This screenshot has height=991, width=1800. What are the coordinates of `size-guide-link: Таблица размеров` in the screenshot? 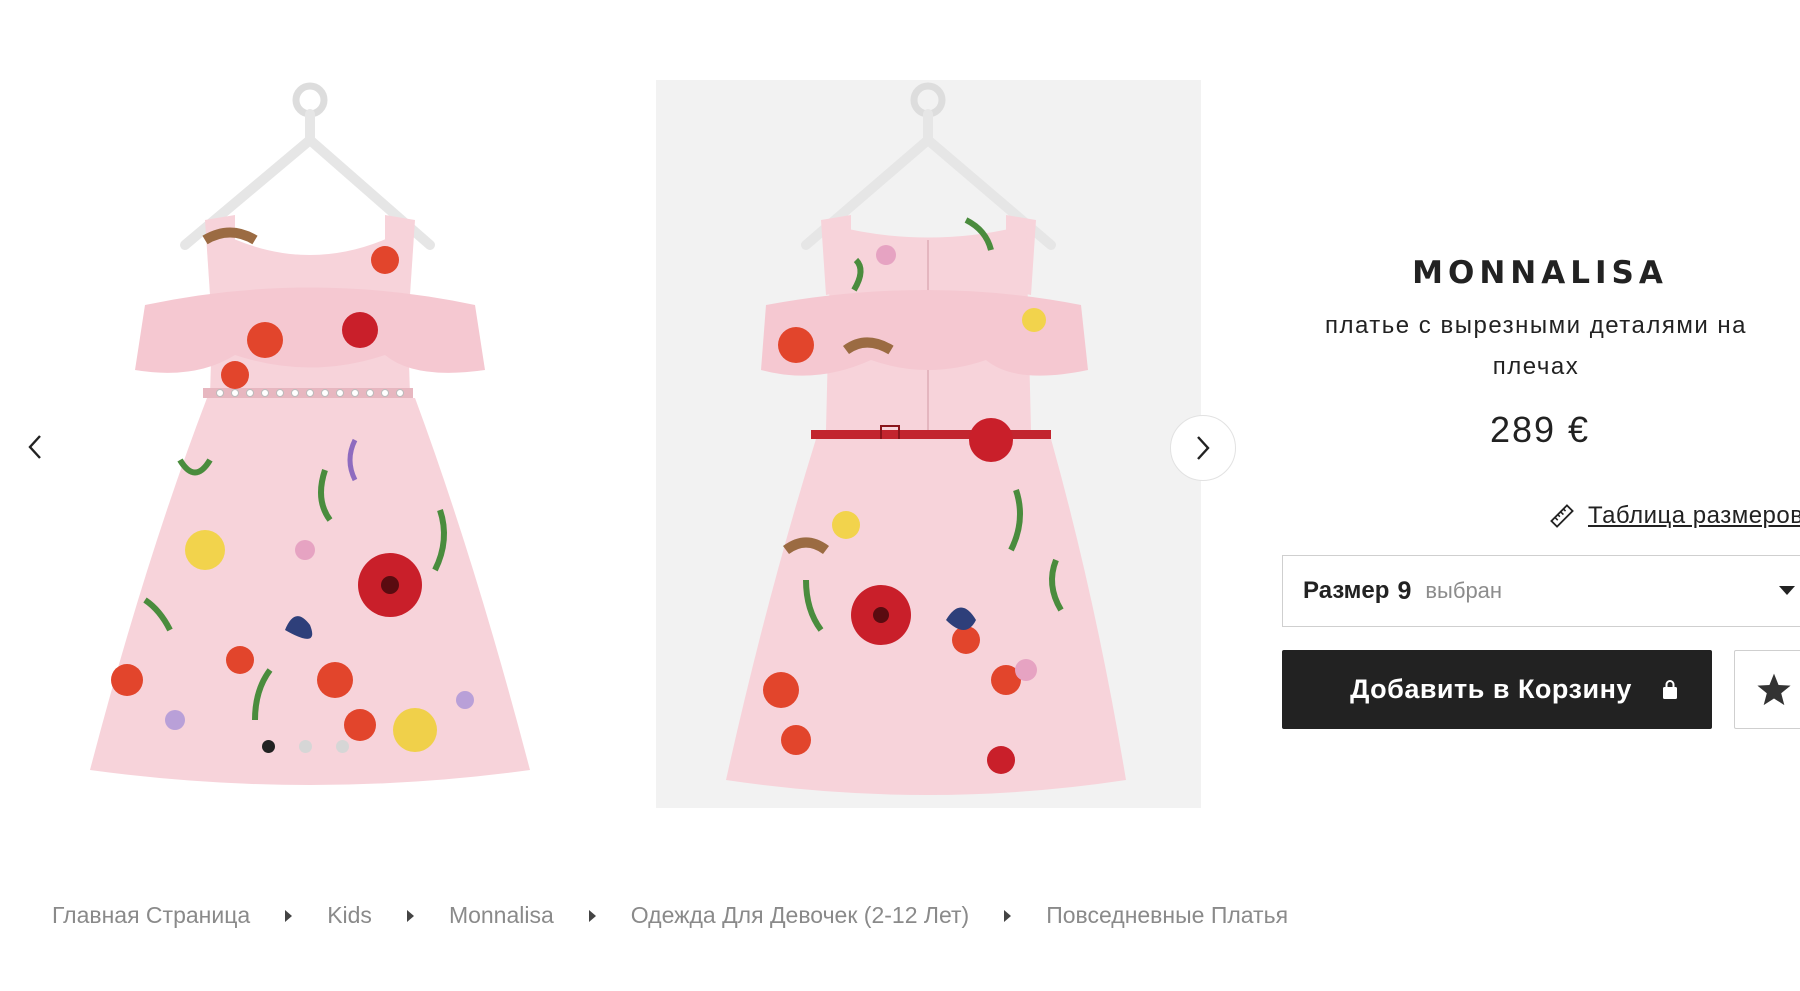 It's located at (1675, 516).